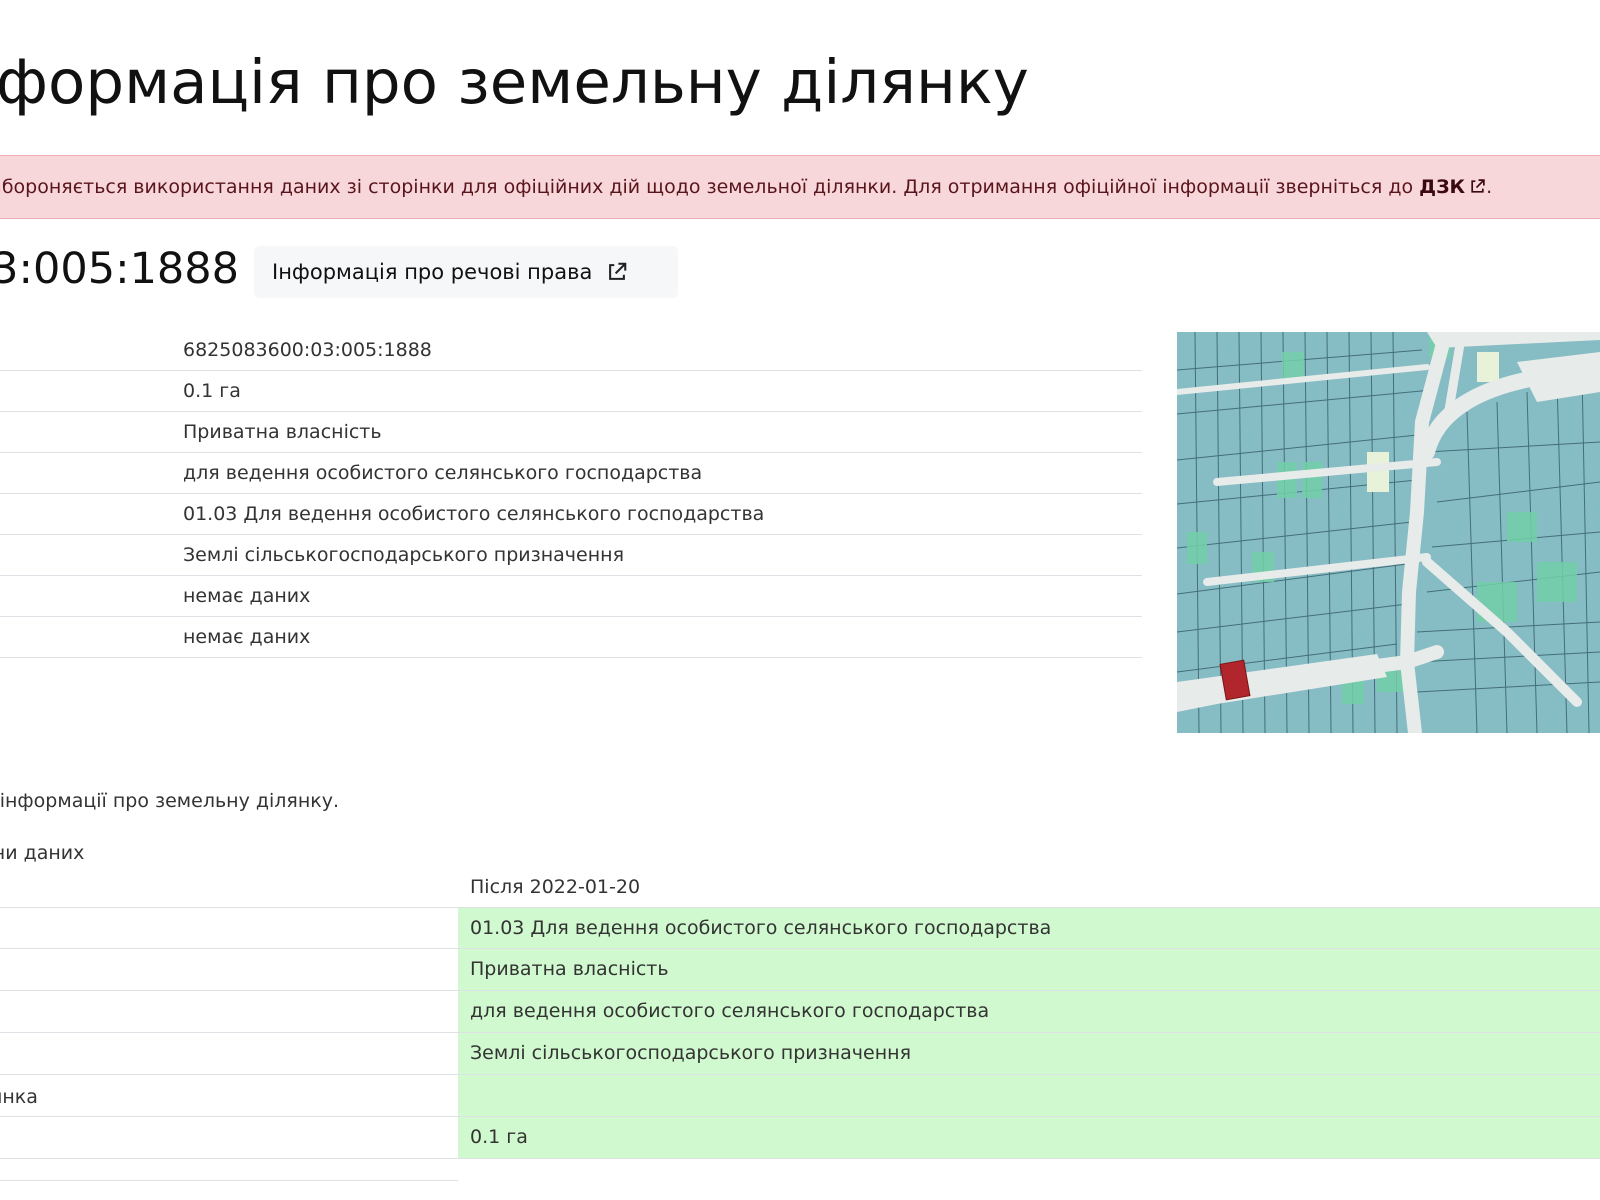 This screenshot has height=1200, width=1600. Describe the element at coordinates (569, 969) in the screenshot. I see `history-value: Приватна власність` at that location.